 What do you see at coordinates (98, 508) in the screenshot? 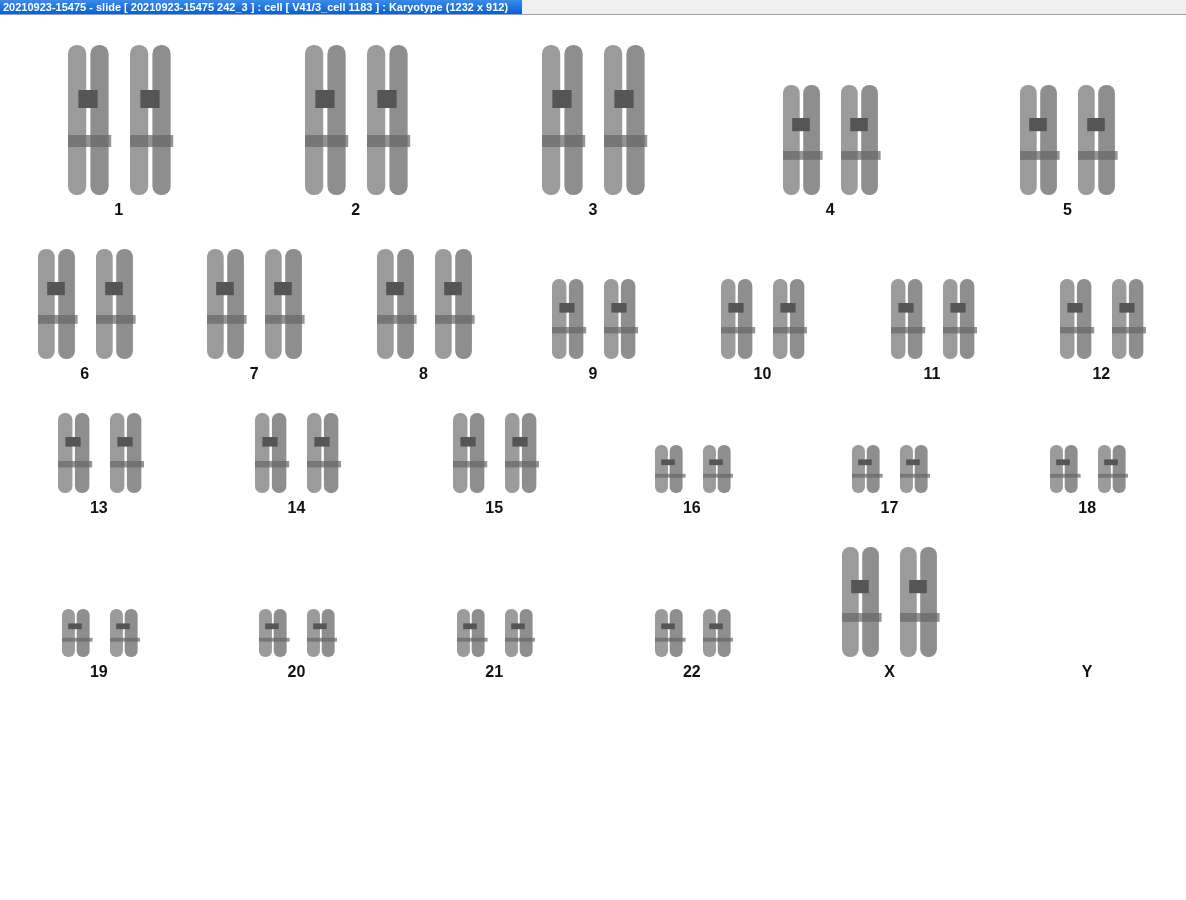
I see `chromosome-number: 13` at bounding box center [98, 508].